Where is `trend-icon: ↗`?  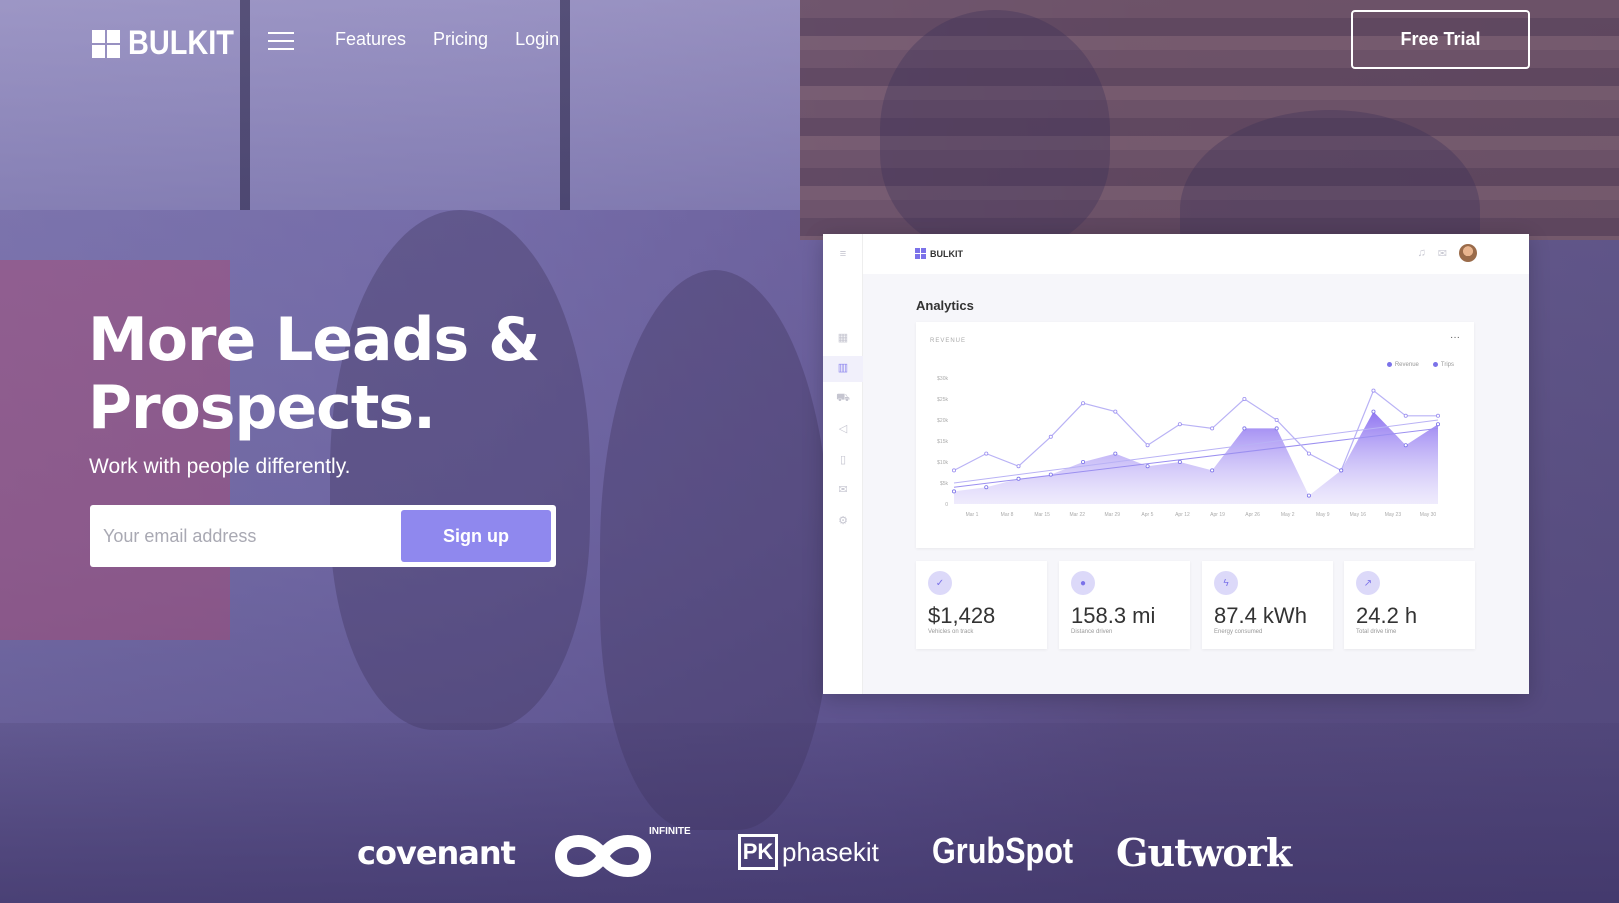
trend-icon: ↗ is located at coordinates (1368, 583).